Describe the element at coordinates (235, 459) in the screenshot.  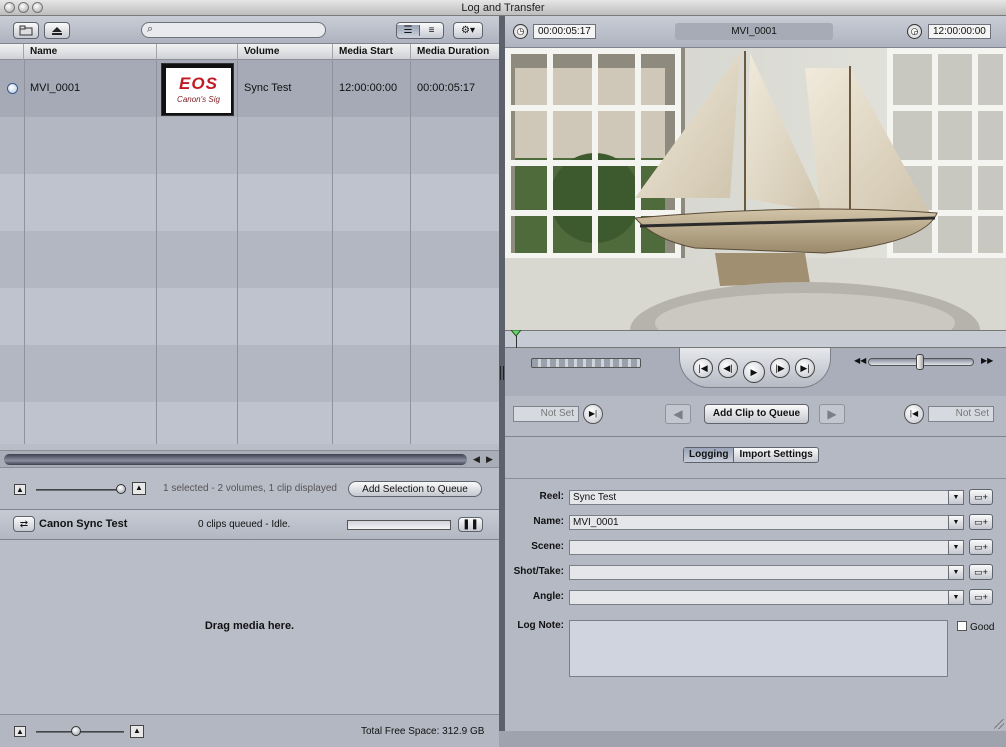
I see `scrollbar-thumb` at that location.